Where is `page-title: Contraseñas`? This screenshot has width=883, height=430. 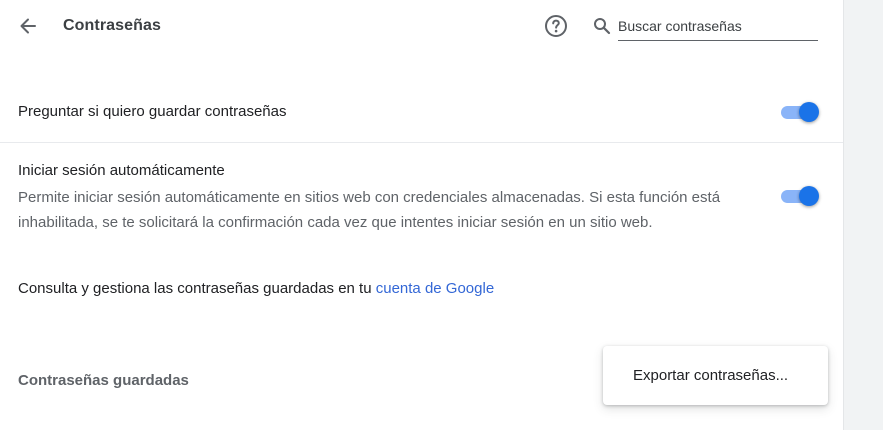 page-title: Contraseñas is located at coordinates (112, 25).